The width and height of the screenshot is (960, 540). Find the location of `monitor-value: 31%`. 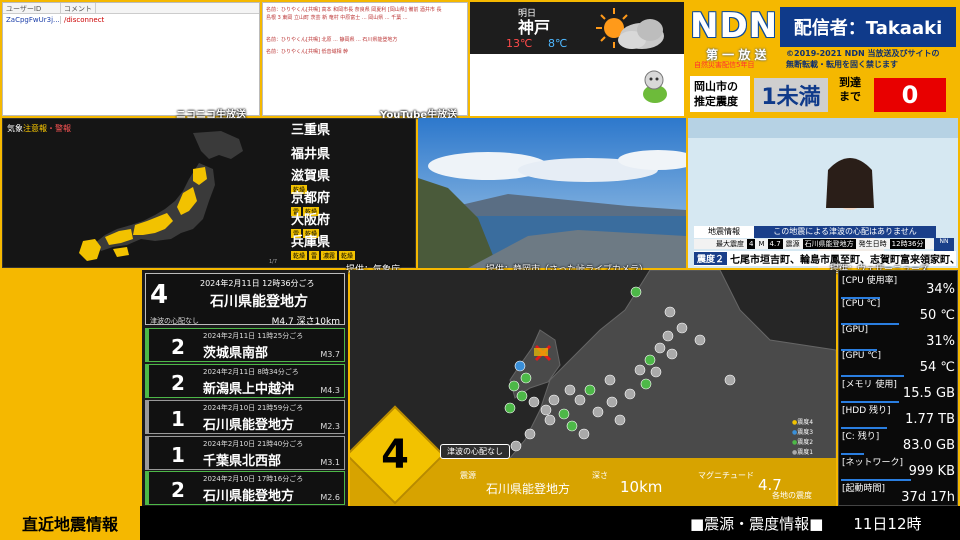

monitor-value: 31% is located at coordinates (940, 341).